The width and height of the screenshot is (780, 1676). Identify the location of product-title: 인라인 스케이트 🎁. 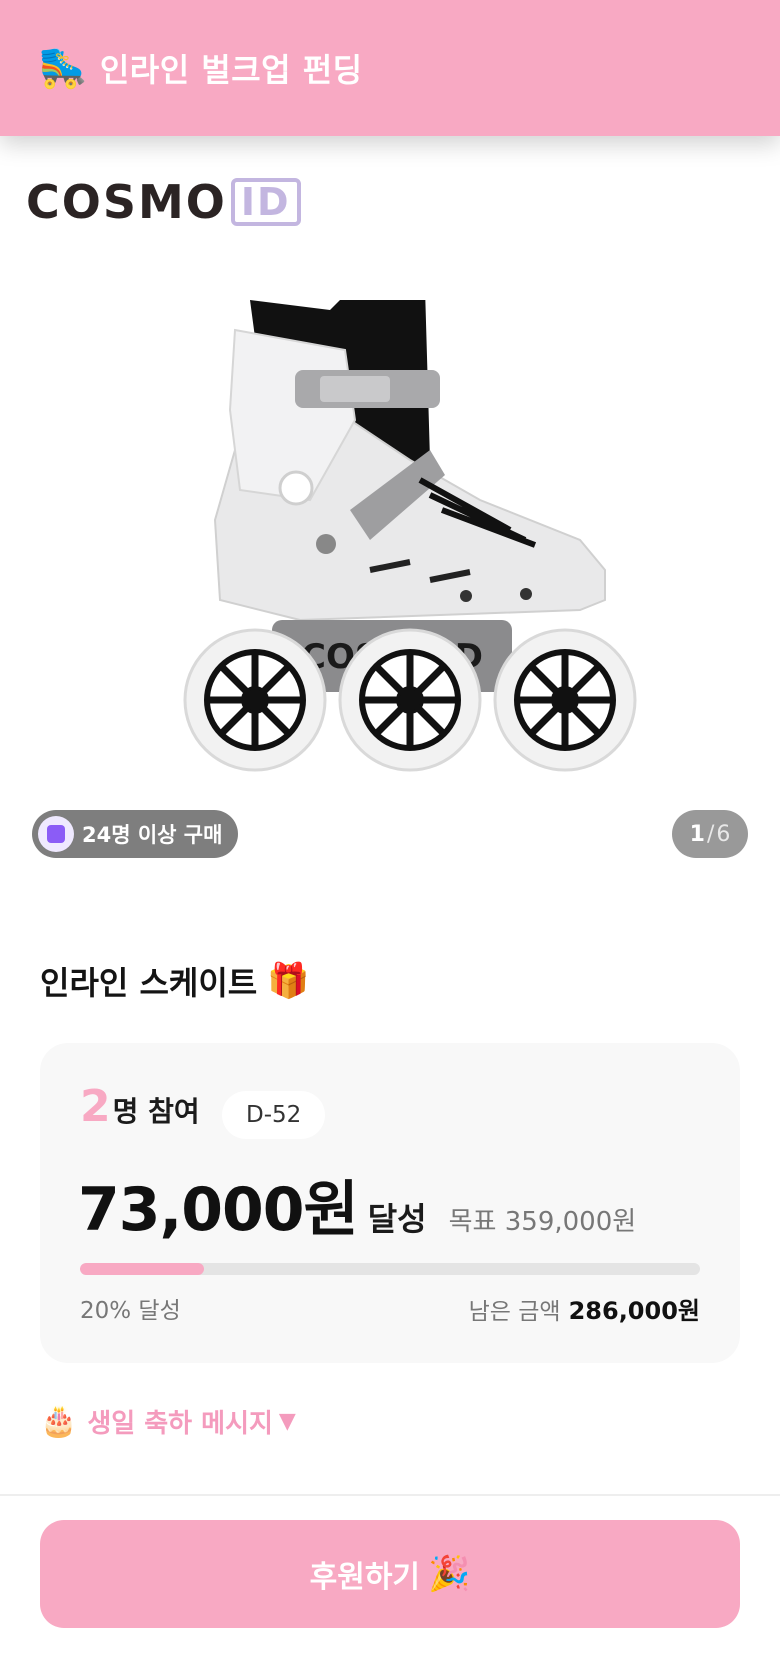
(175, 981).